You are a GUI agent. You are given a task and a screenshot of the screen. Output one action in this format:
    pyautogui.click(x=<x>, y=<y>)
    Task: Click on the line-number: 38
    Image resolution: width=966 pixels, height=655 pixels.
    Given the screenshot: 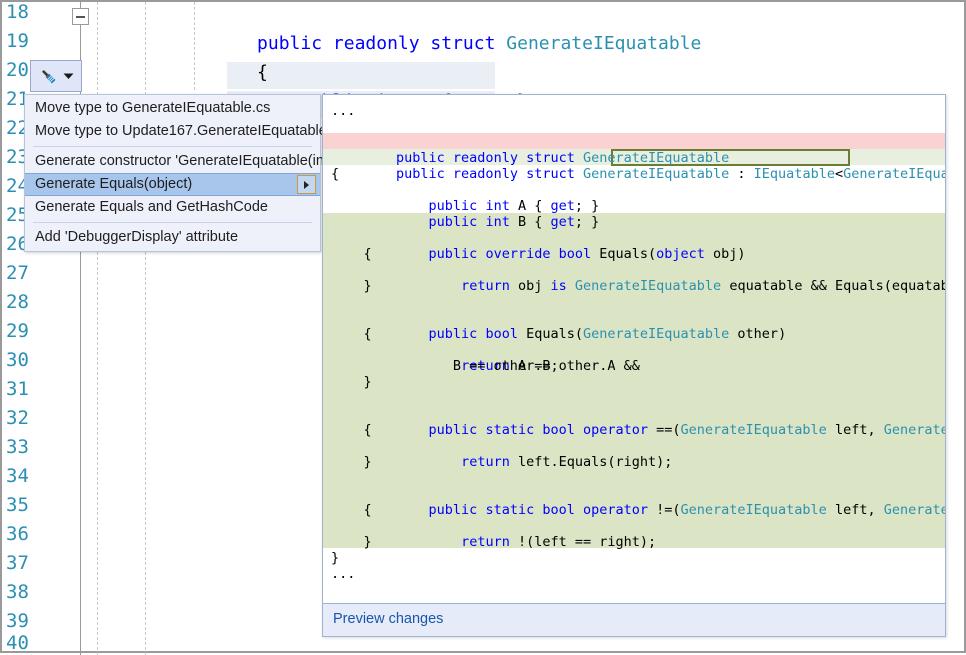 What is the action you would take?
    pyautogui.click(x=17, y=592)
    